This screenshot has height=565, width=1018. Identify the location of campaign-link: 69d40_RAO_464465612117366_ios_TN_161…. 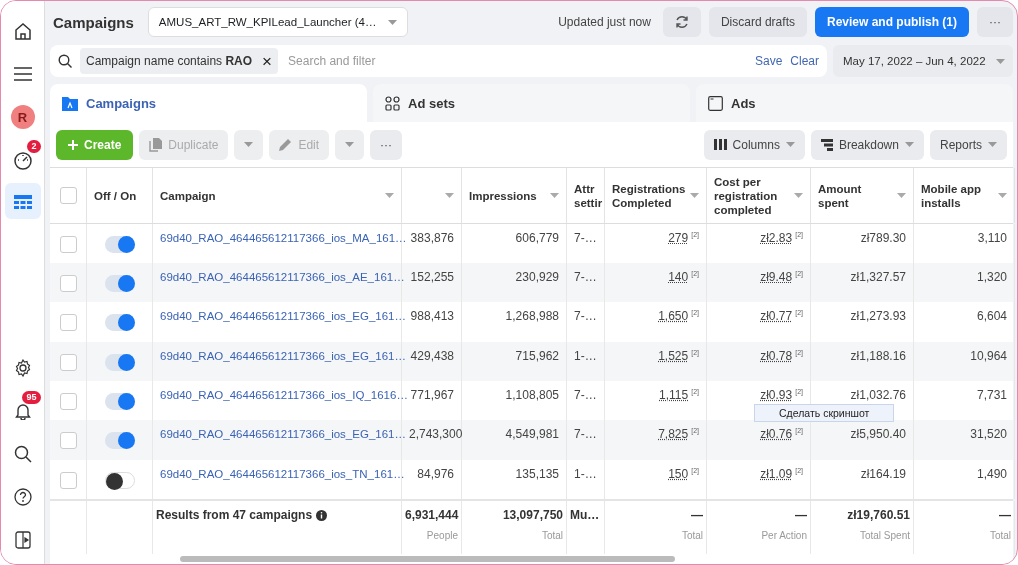
(282, 473).